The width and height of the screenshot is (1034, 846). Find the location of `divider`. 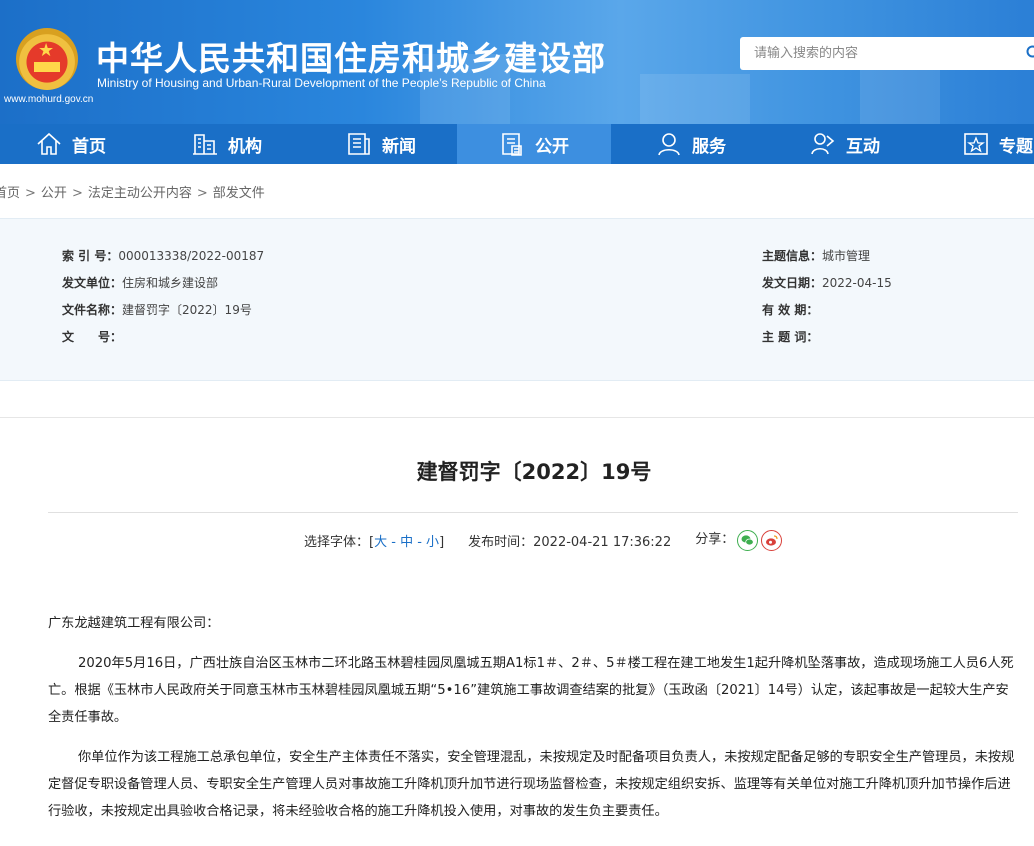

divider is located at coordinates (517, 417).